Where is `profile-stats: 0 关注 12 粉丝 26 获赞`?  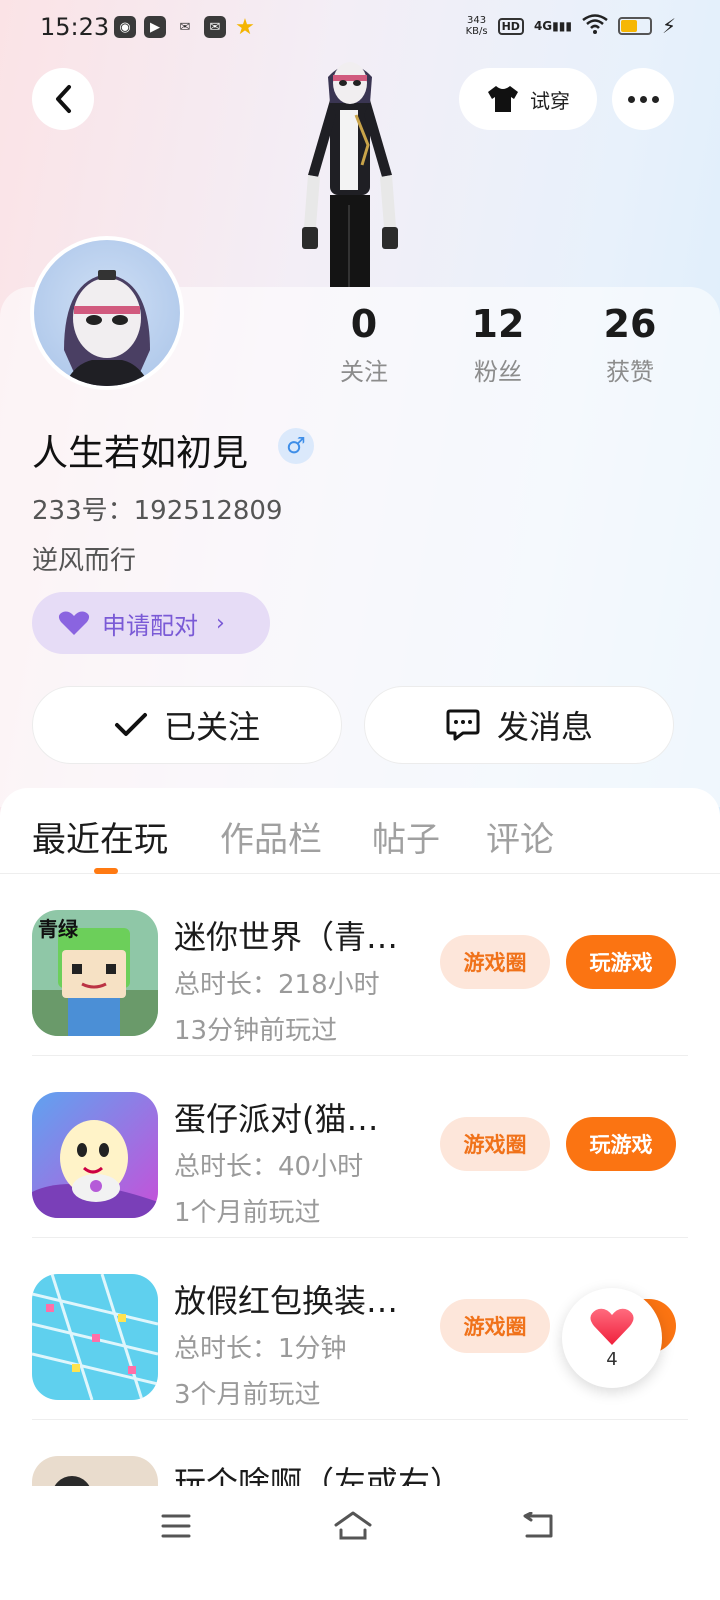
profile-stats: 0 关注 12 粉丝 26 获赞 is located at coordinates (500, 347).